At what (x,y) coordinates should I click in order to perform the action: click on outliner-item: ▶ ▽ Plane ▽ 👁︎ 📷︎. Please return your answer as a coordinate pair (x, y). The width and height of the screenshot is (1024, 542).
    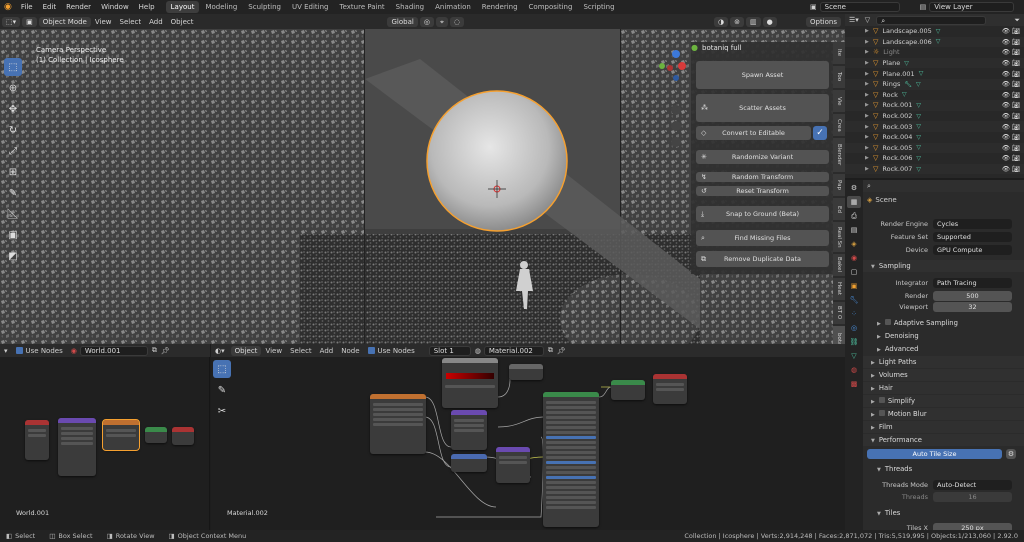
    Looking at the image, I should click on (934, 63).